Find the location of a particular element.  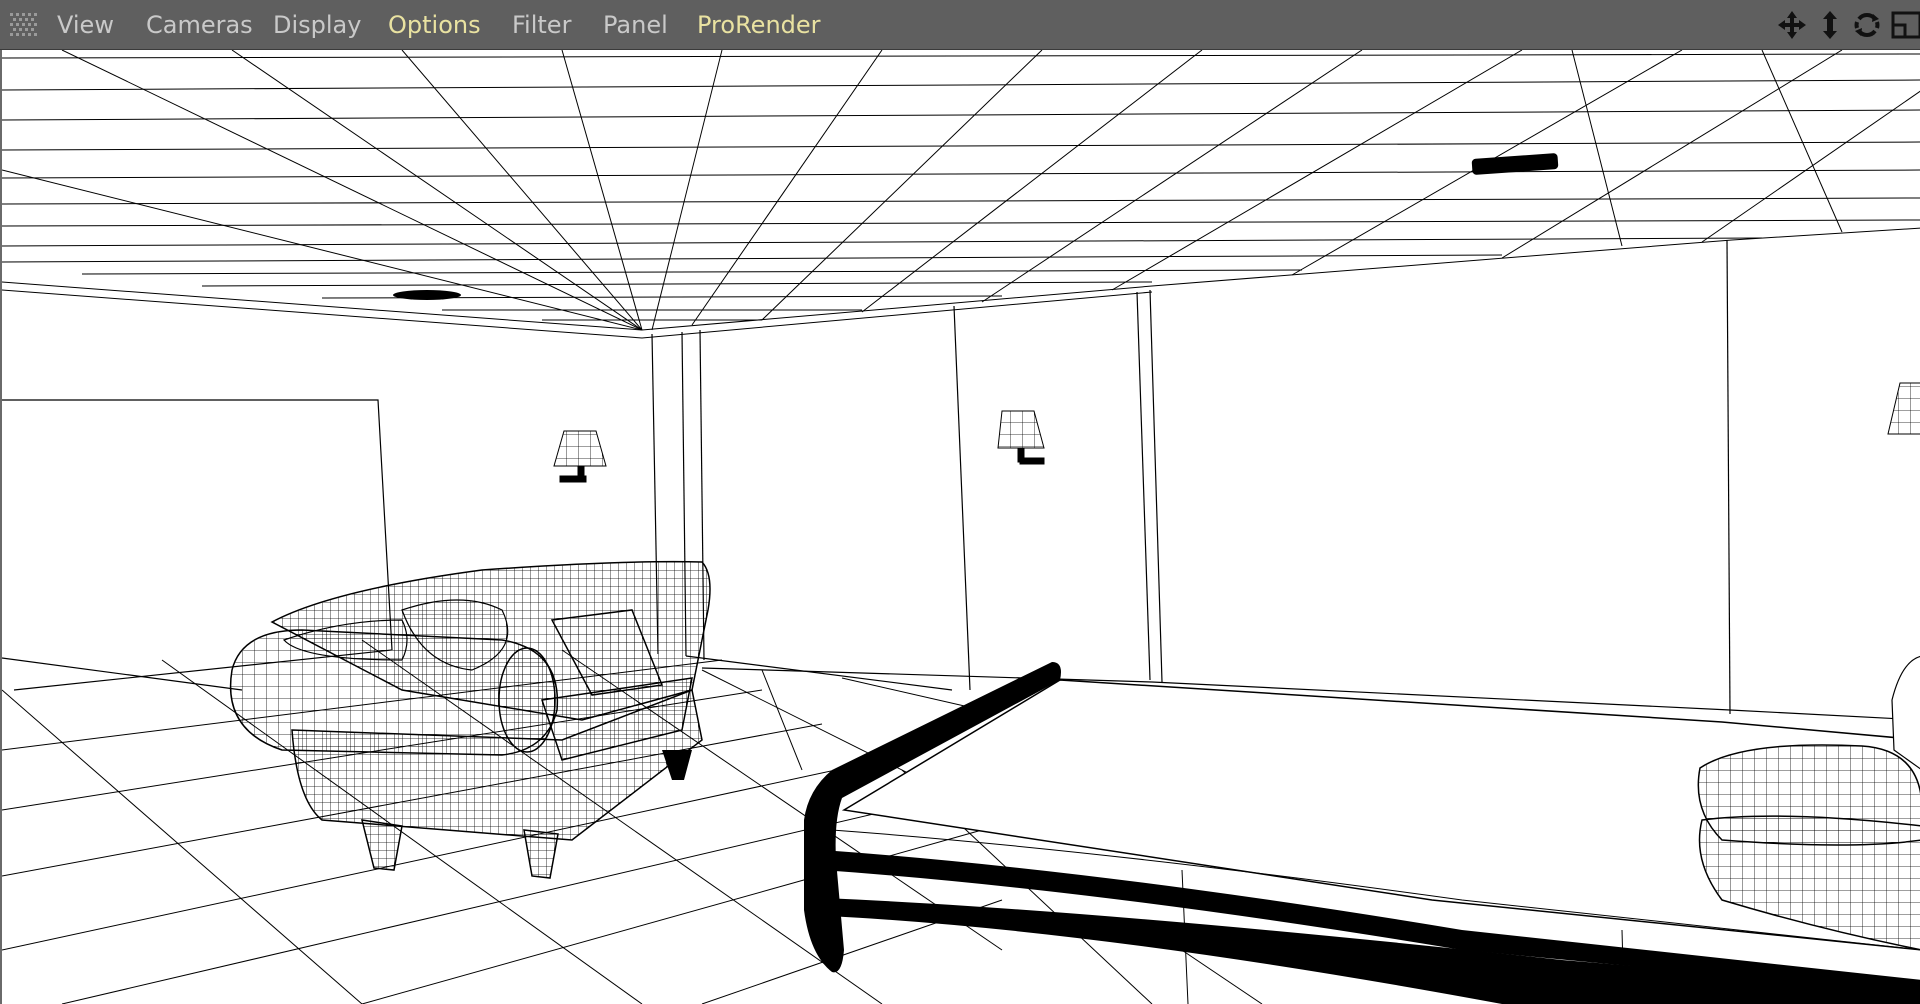

sofa is located at coordinates (470, 719).